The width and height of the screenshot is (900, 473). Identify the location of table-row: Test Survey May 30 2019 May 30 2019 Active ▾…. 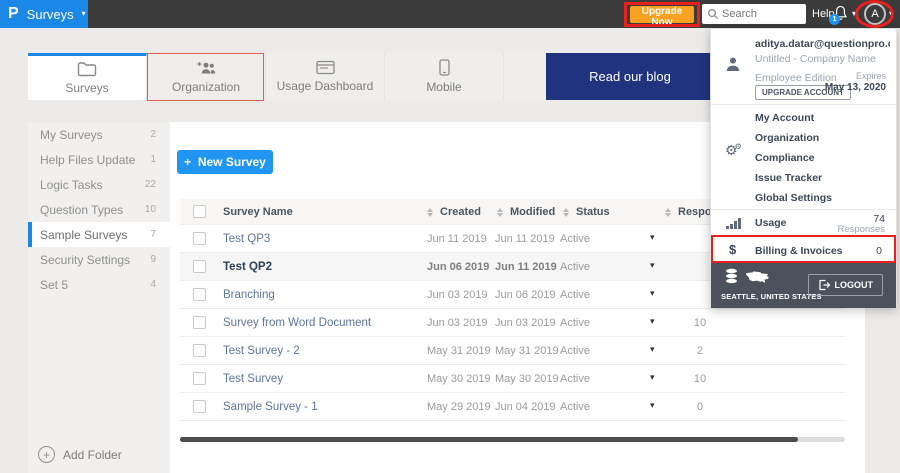
(512, 379).